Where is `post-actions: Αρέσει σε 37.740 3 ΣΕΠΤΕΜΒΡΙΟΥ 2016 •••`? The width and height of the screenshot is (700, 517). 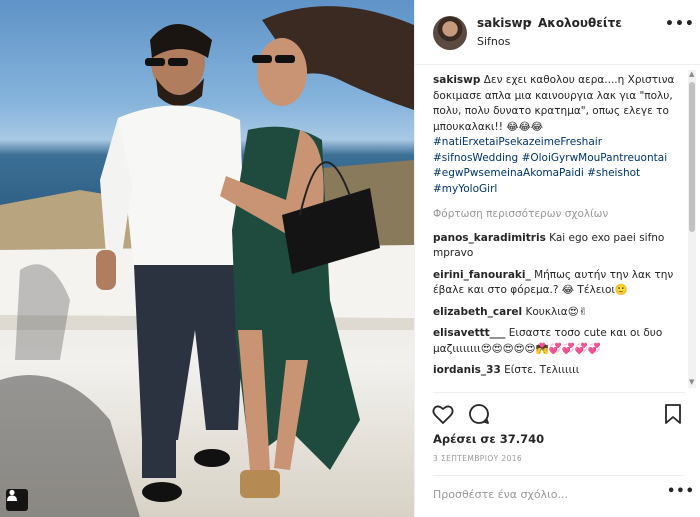
post-actions: Αρέσει σε 37.740 3 ΣΕΠΤΕΜΒΡΙΟΥ 2016 ••• is located at coordinates (557, 452).